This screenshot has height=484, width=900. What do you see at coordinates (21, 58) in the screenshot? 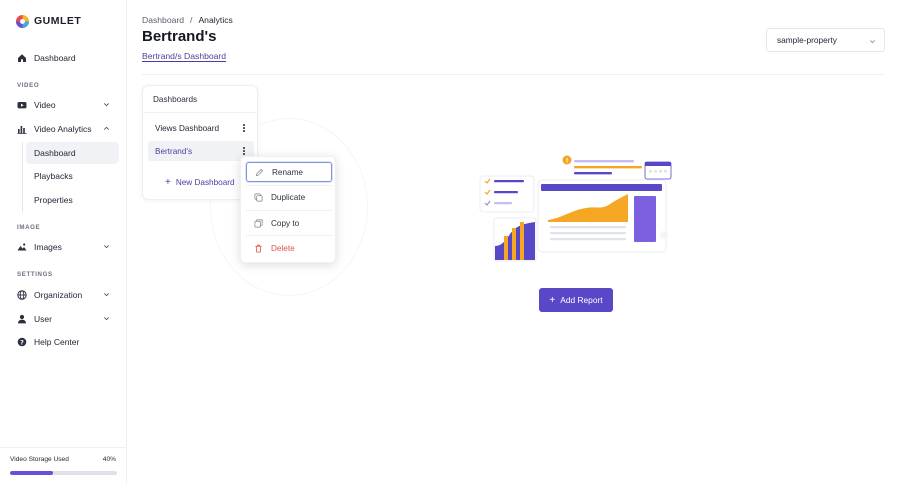
I see `home-icon` at bounding box center [21, 58].